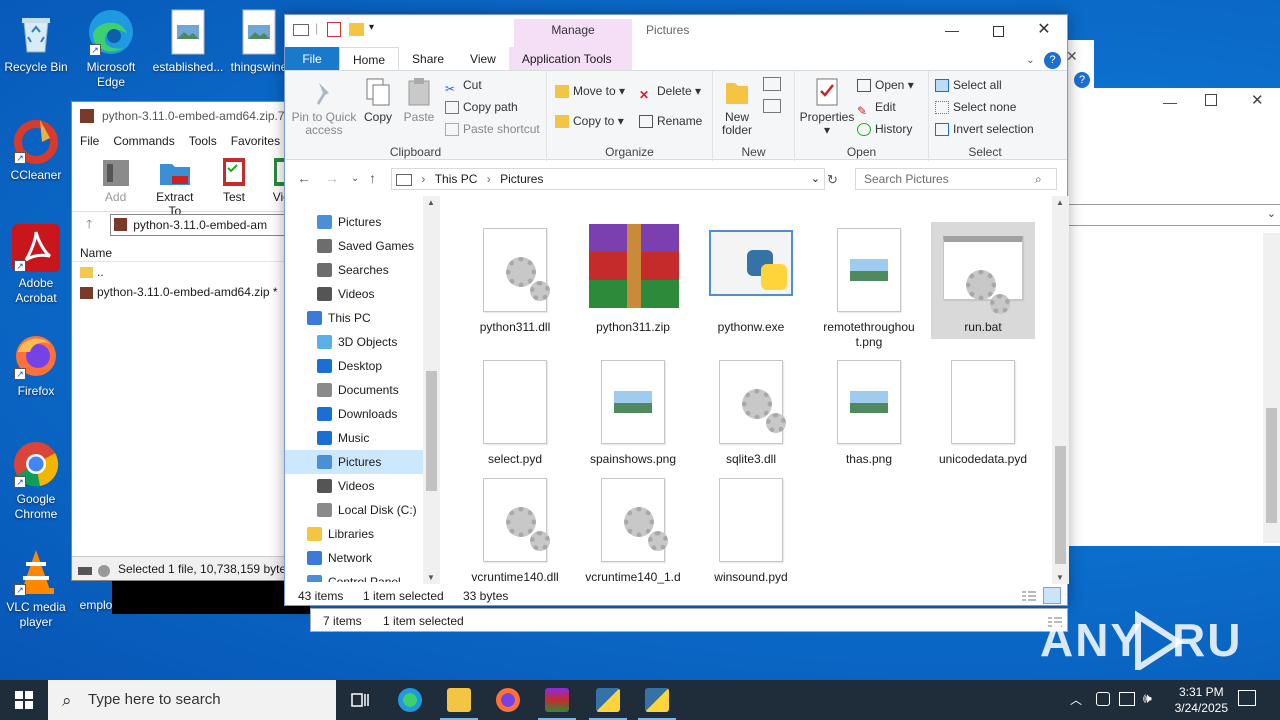  Describe the element at coordinates (372, 178) in the screenshot. I see `up-arrow-icon: ↑` at that location.